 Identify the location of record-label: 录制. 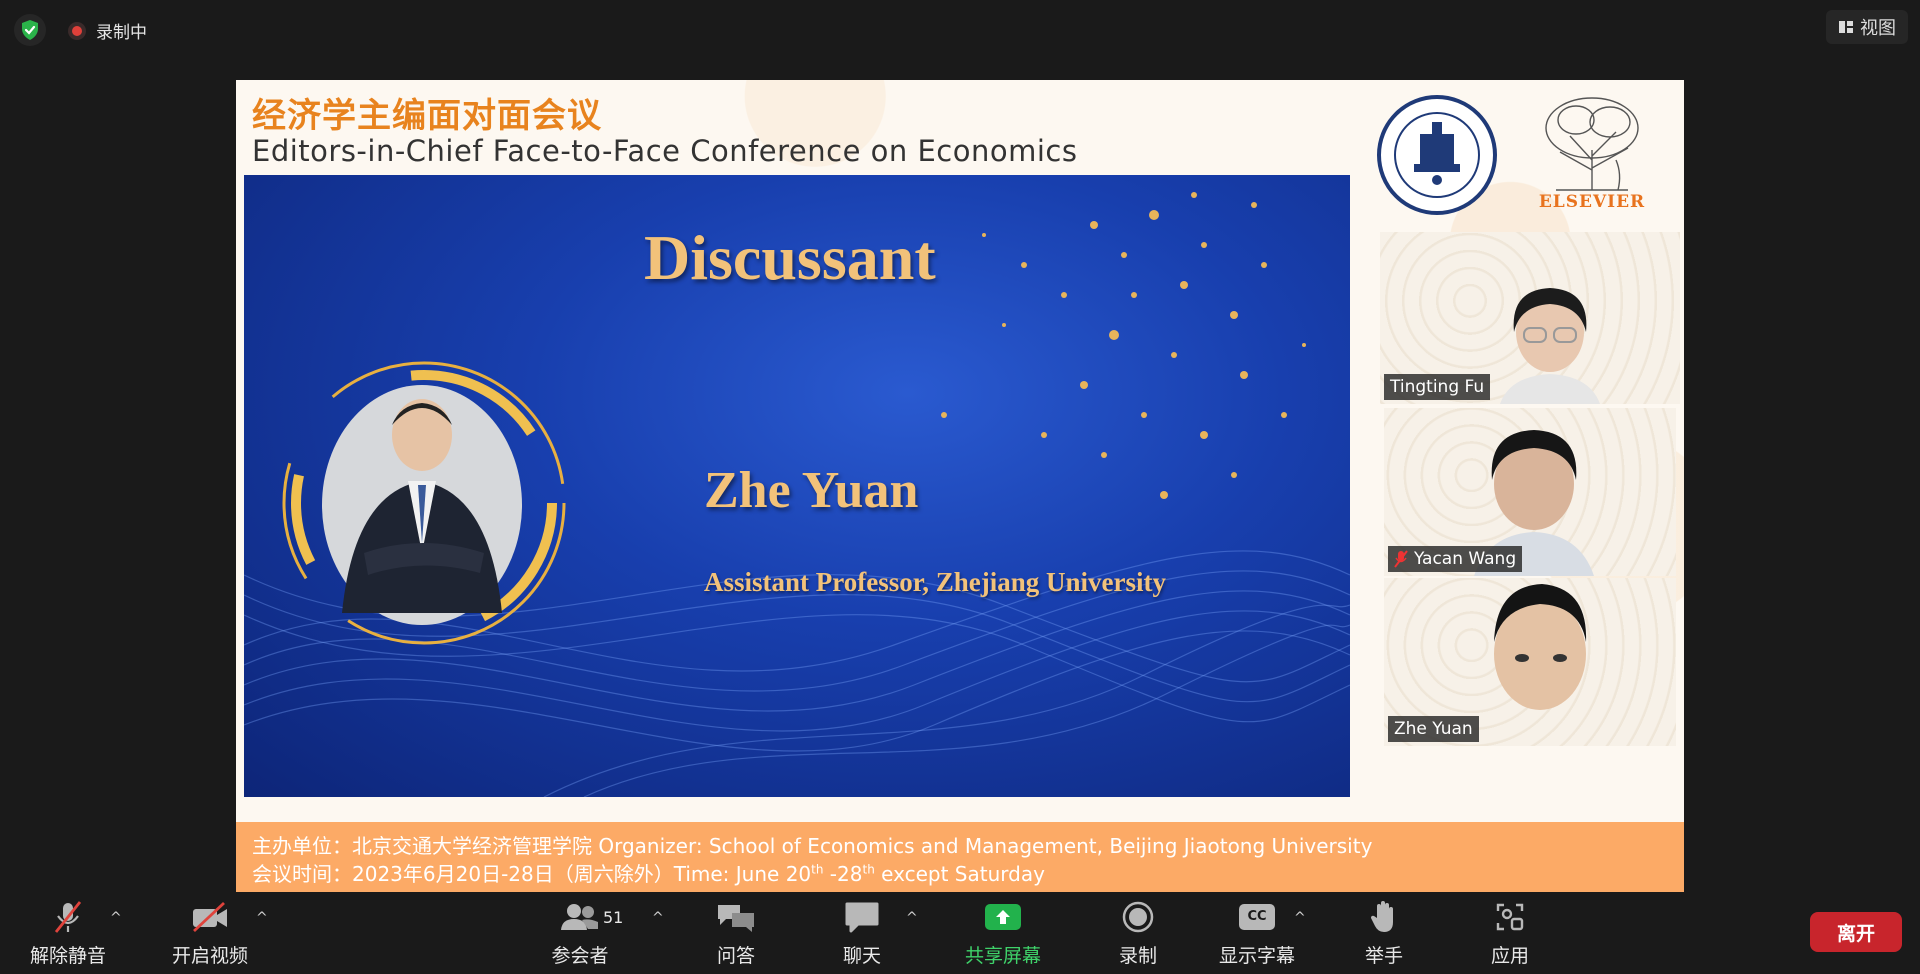
(1137, 955).